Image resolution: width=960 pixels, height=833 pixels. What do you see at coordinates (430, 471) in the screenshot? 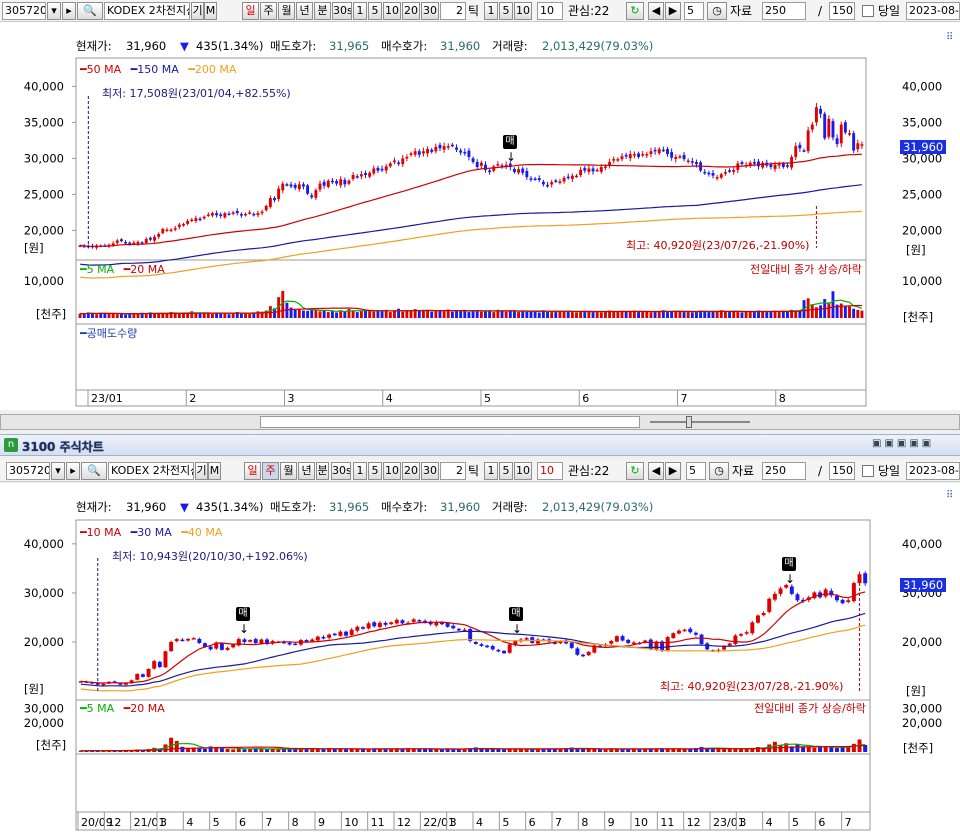
I see `period-30-2: 30` at bounding box center [430, 471].